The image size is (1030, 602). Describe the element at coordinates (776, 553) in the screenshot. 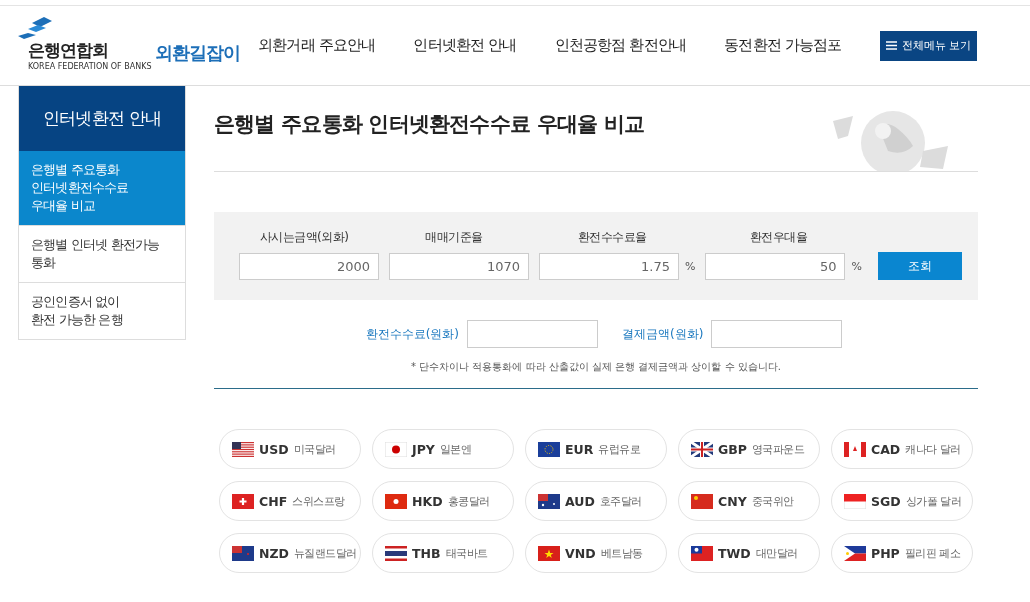

I see `currency-name: 대만달러` at that location.